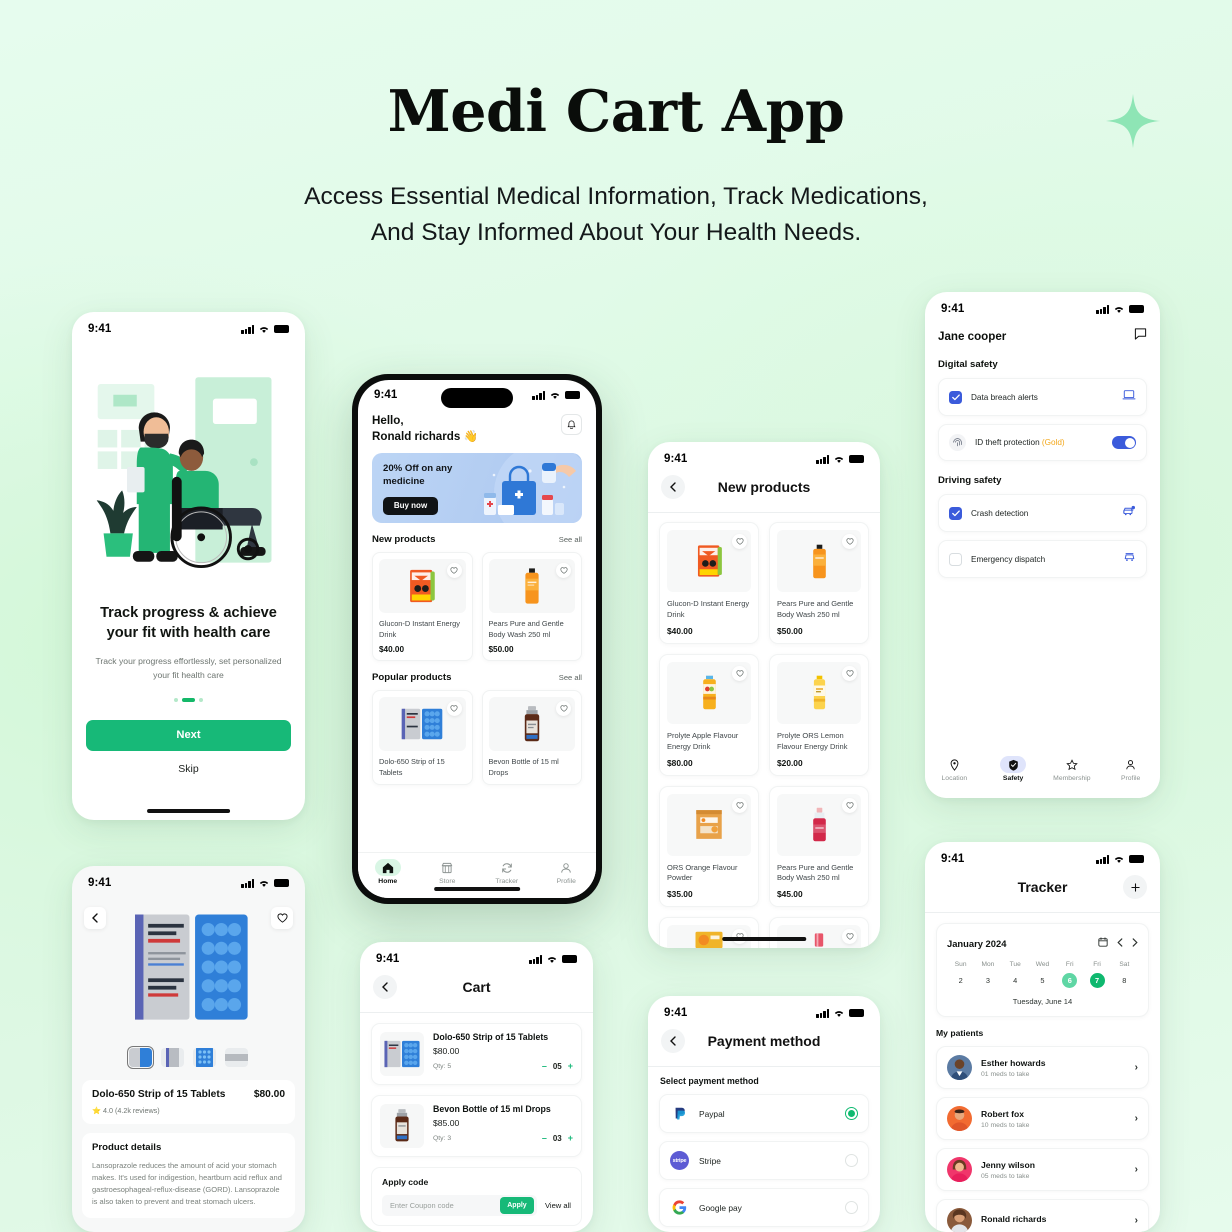 This screenshot has width=1232, height=1232. What do you see at coordinates (447, 872) in the screenshot?
I see `tab-store: Store` at bounding box center [447, 872].